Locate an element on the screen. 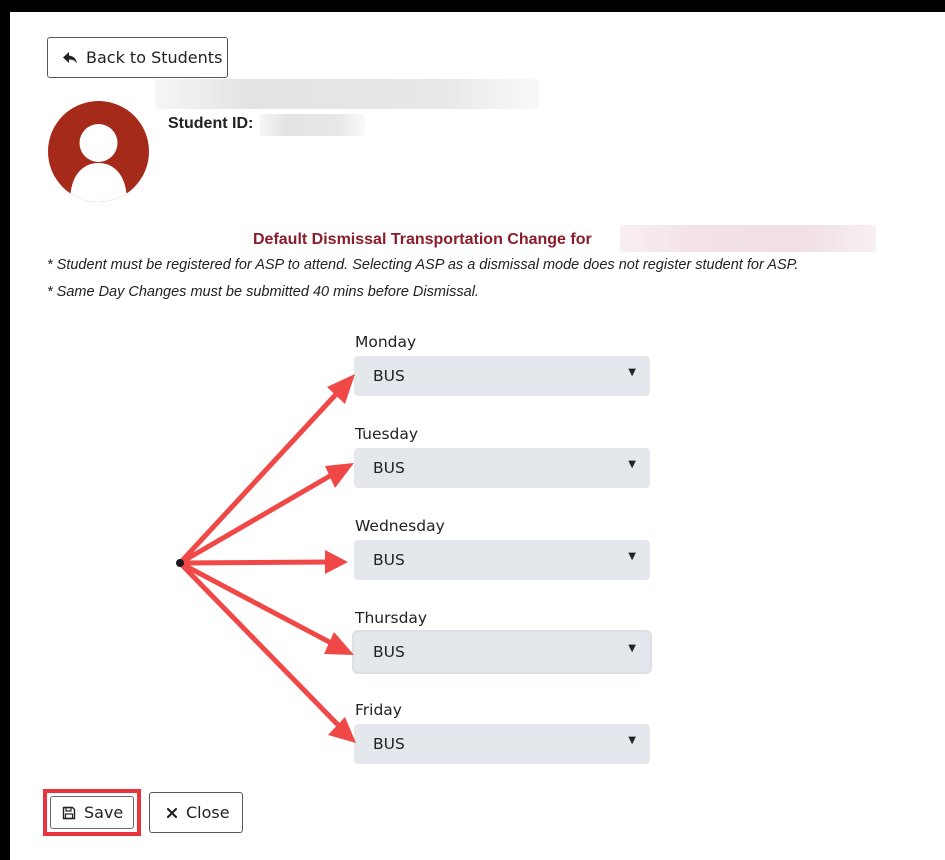  annotation-arrows is located at coordinates (266, 558).